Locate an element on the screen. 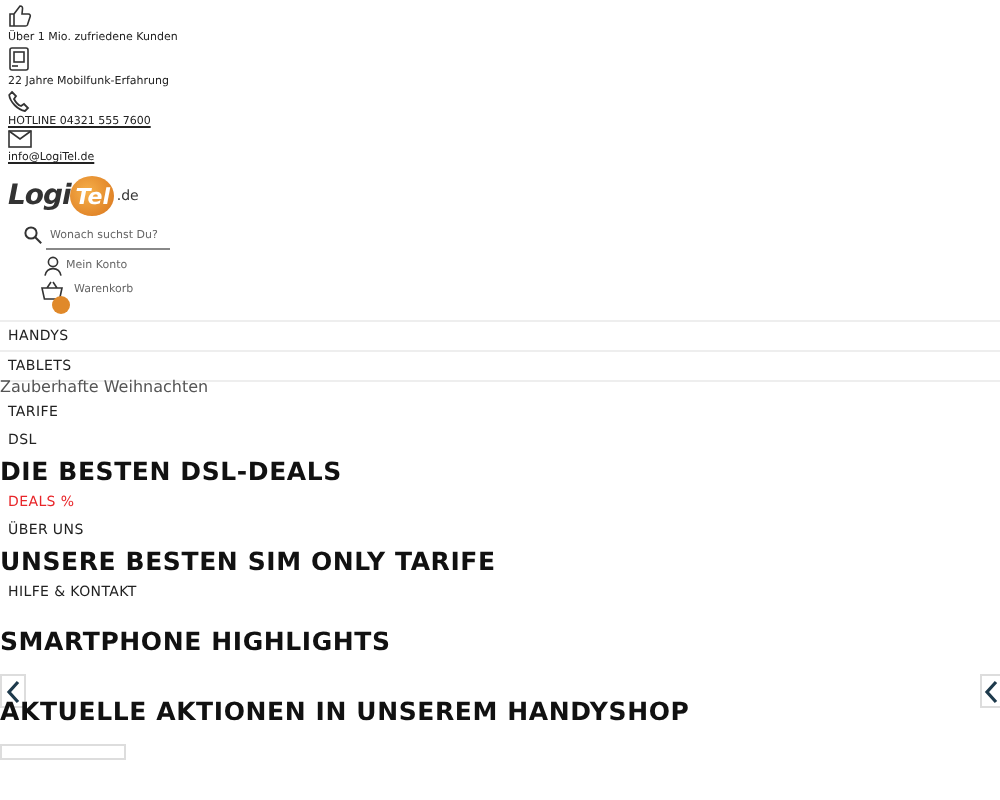 The image size is (1000, 800). previous-arrow-button is located at coordinates (990, 691).